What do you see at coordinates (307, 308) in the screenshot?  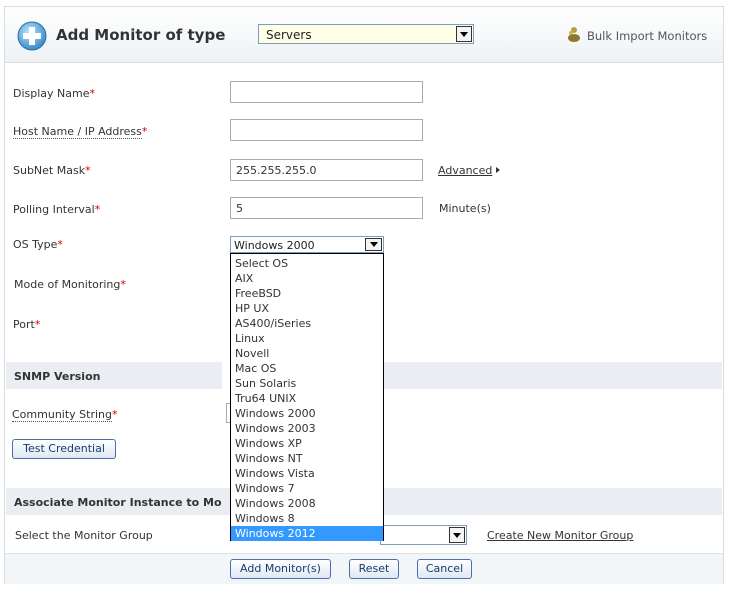 I see `os-option: HP UX` at bounding box center [307, 308].